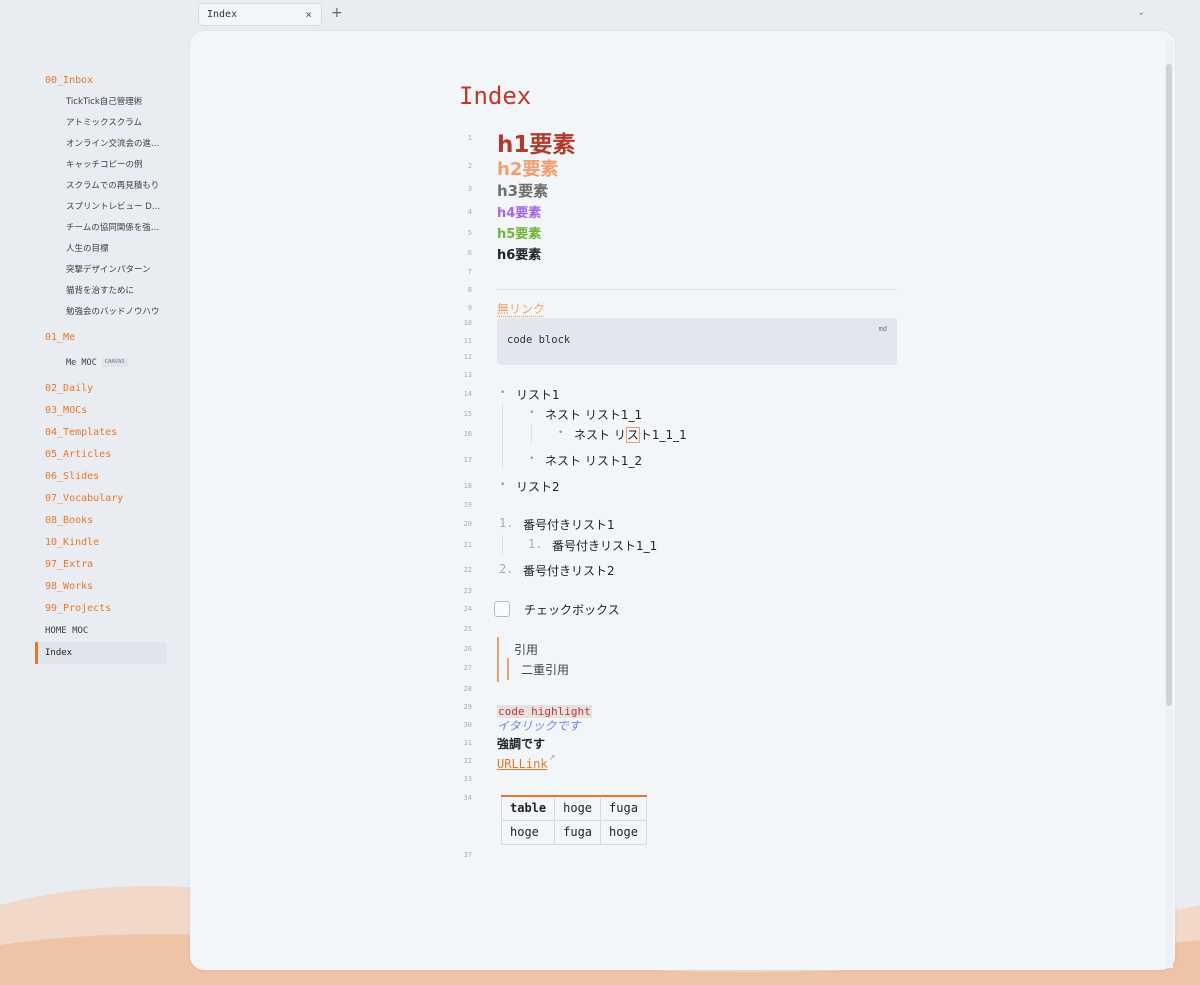  Describe the element at coordinates (495, 96) in the screenshot. I see `page-title: Index` at that location.